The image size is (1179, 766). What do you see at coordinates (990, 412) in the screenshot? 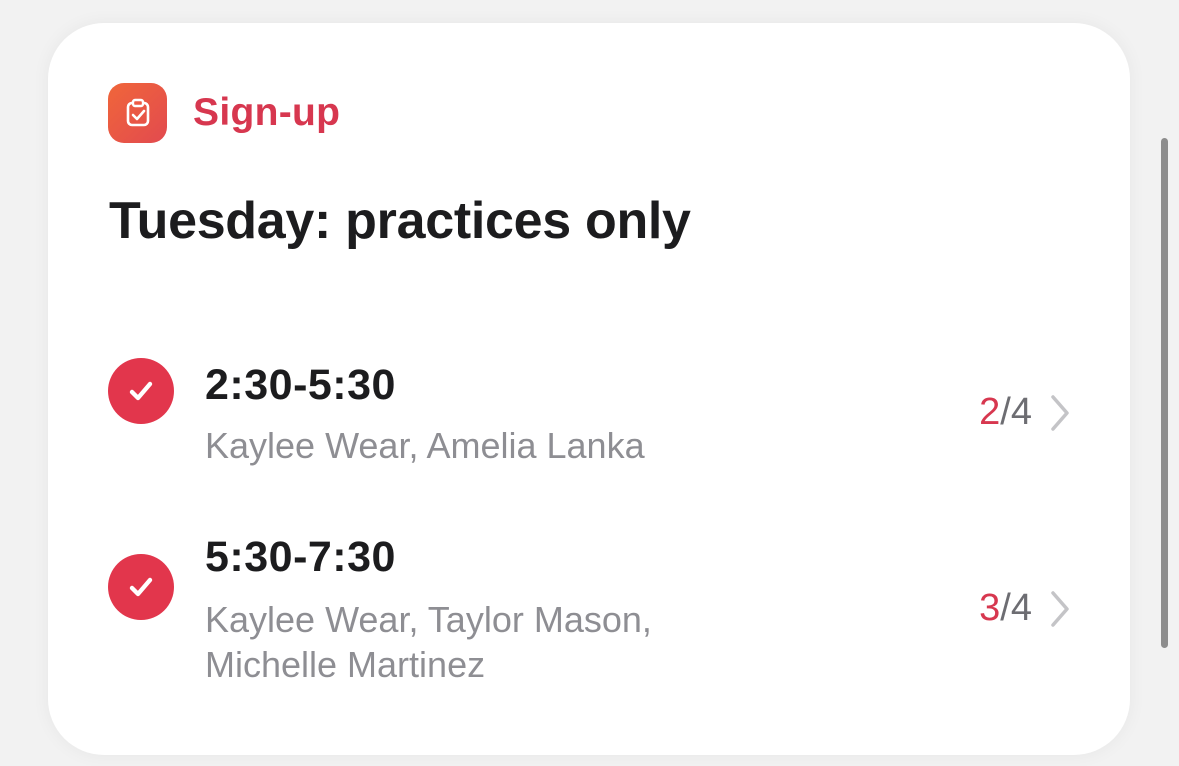
I see `slot-filled-count: 2` at bounding box center [990, 412].